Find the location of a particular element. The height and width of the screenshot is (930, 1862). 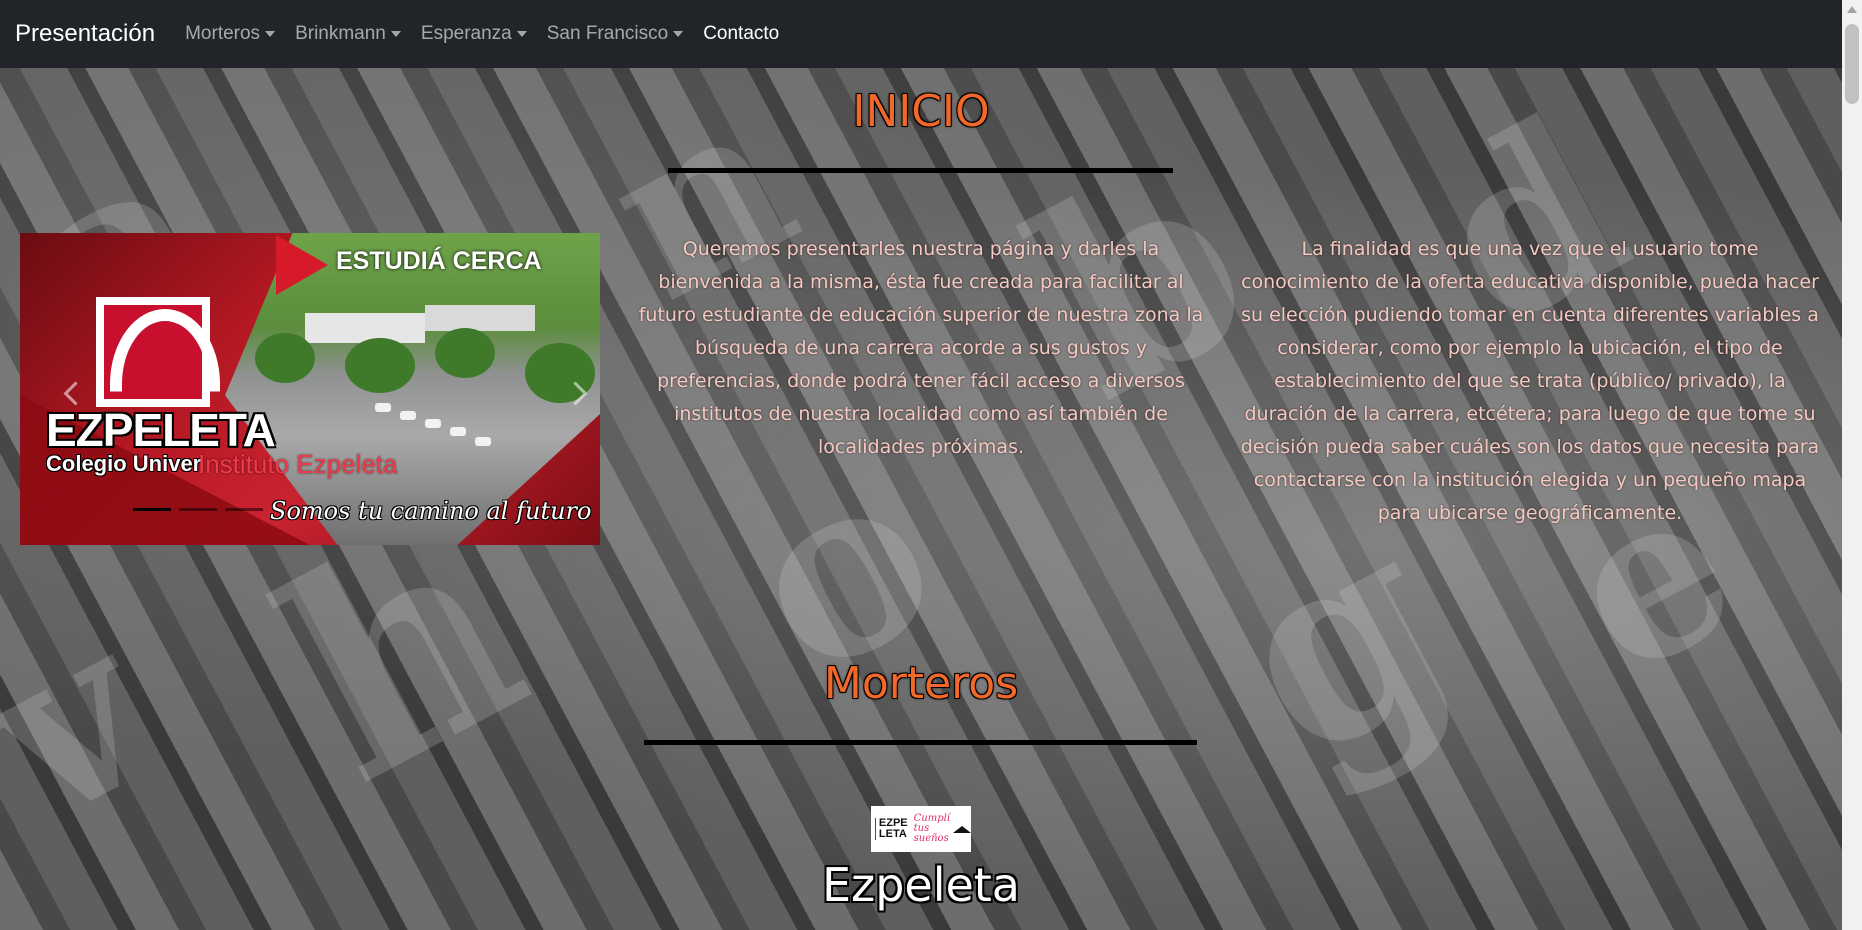

logo-text: EZPE LETA is located at coordinates (893, 829).